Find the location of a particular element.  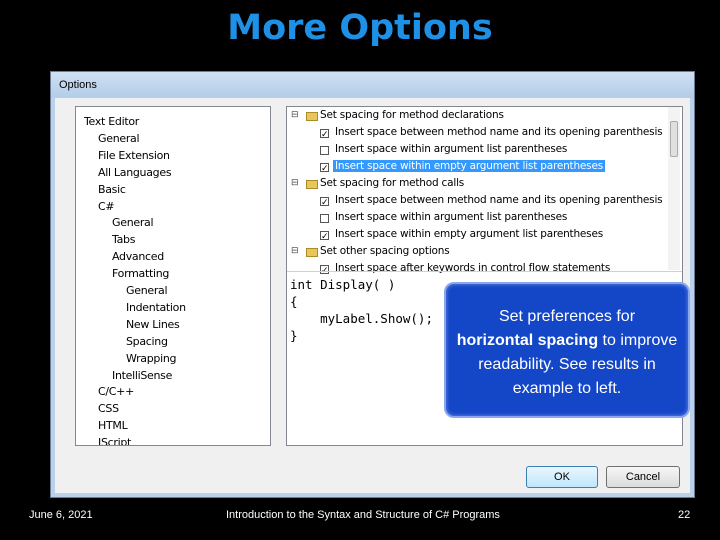

slide-title: More Options is located at coordinates (360, 28).